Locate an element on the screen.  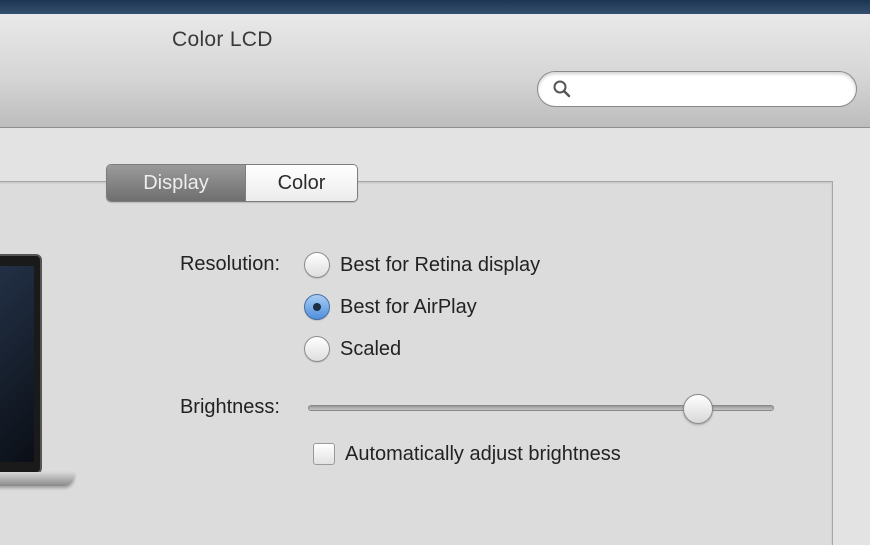
laptop-lid is located at coordinates (21, 364).